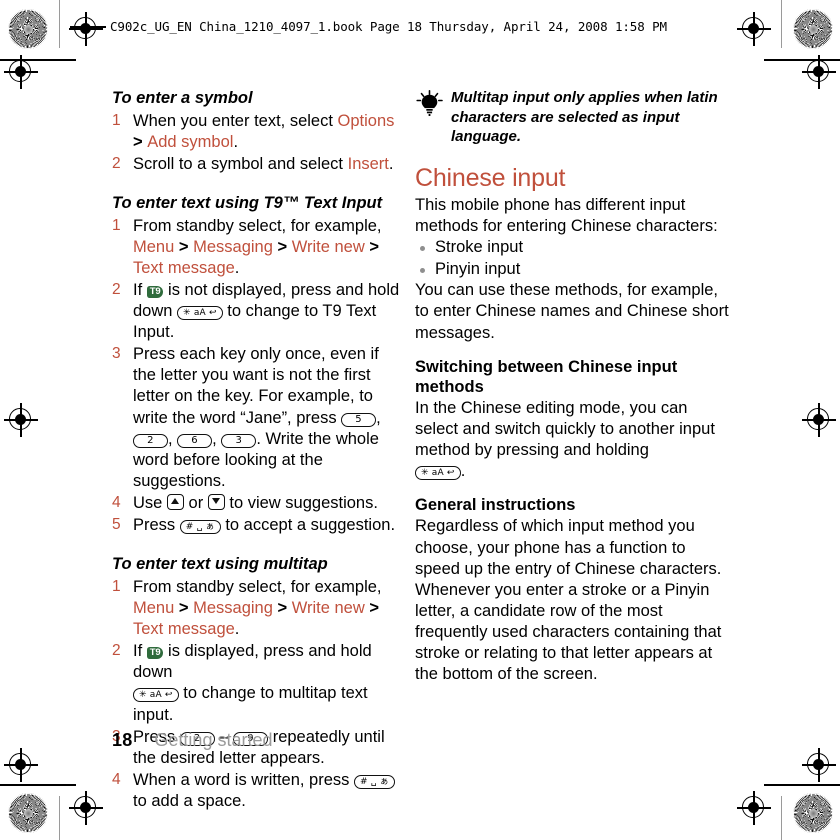 Image resolution: width=840 pixels, height=840 pixels. What do you see at coordinates (150, 503) in the screenshot?
I see `step-text-part: Use` at bounding box center [150, 503].